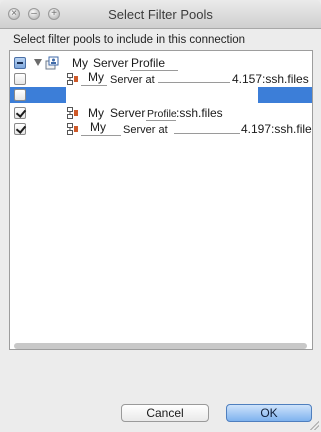  I want to click on tree-row-filter-pool: My Server Profile :ssh.files, so click(161, 113).